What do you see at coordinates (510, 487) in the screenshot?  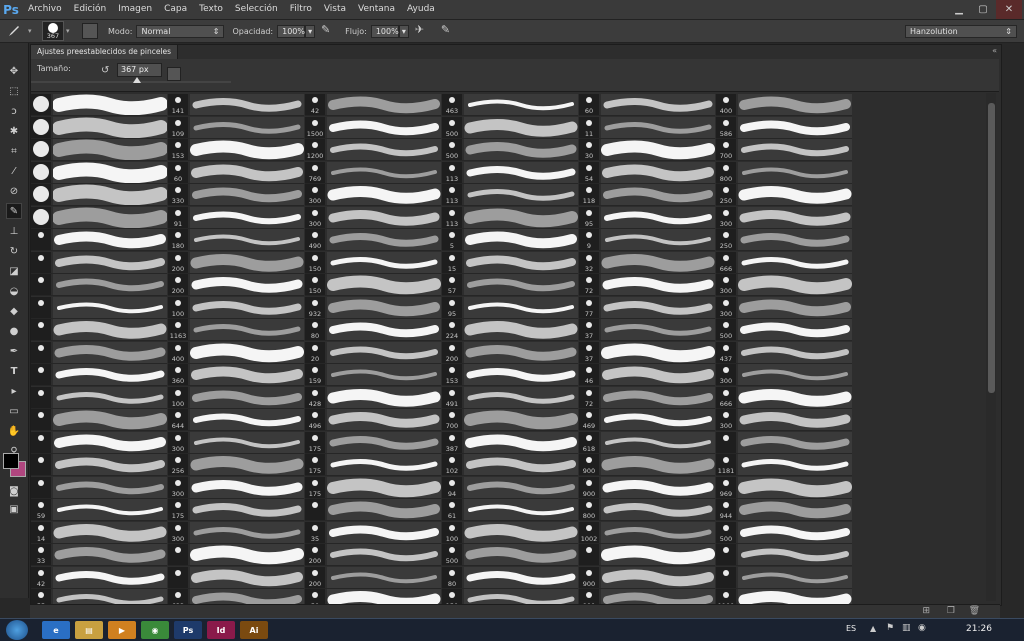 I see `brush-preset: 94` at bounding box center [510, 487].